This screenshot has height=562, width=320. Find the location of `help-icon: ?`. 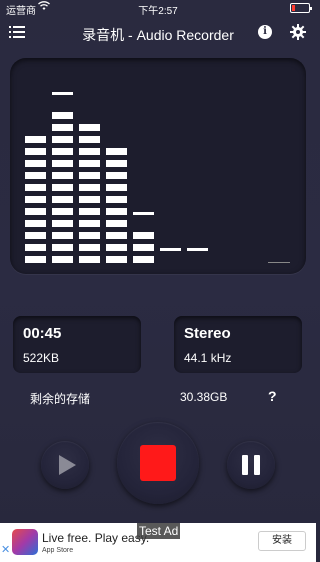

help-icon: ? is located at coordinates (272, 396).